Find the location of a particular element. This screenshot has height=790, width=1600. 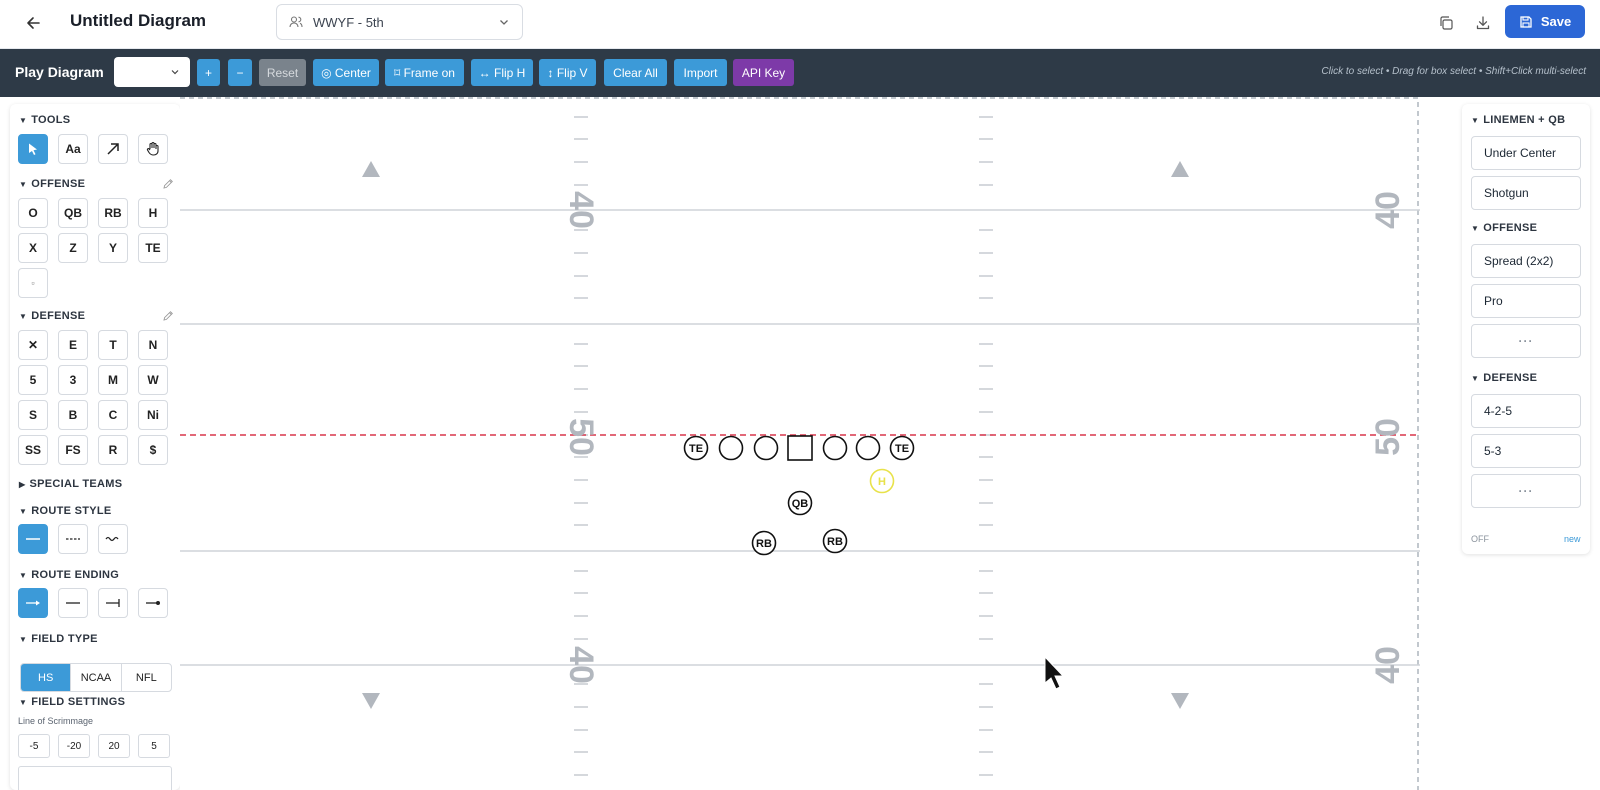

formation-4-2-5: 4-2-5 is located at coordinates (1526, 411).